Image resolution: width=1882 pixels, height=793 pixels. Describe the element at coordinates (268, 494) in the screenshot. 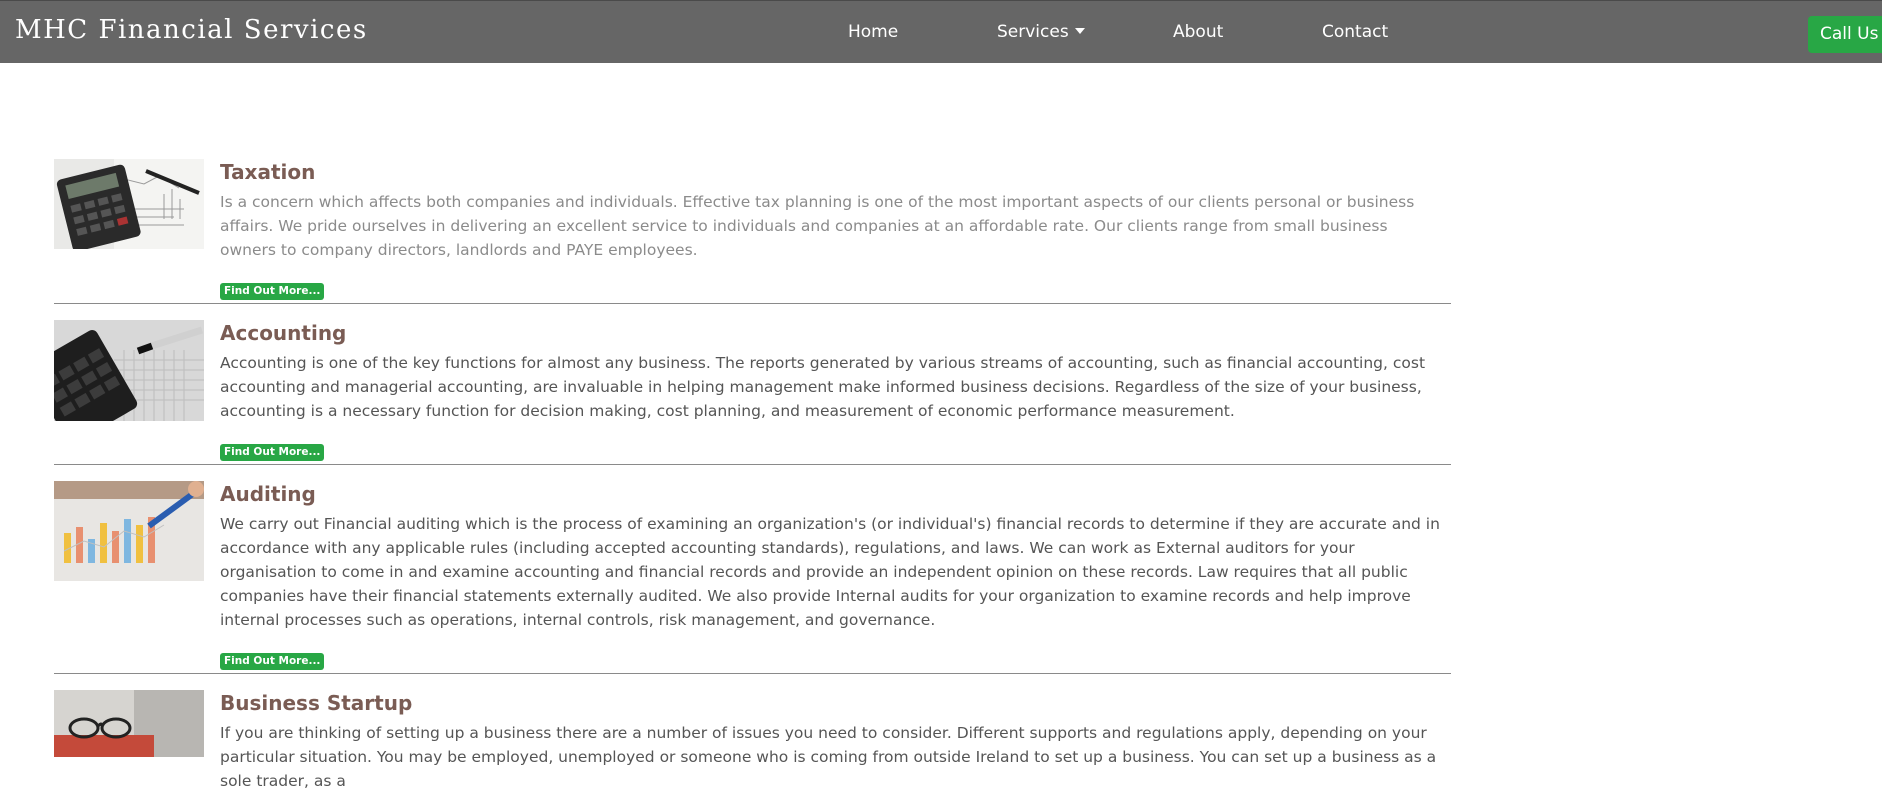

I see `service-title: Auditing` at that location.